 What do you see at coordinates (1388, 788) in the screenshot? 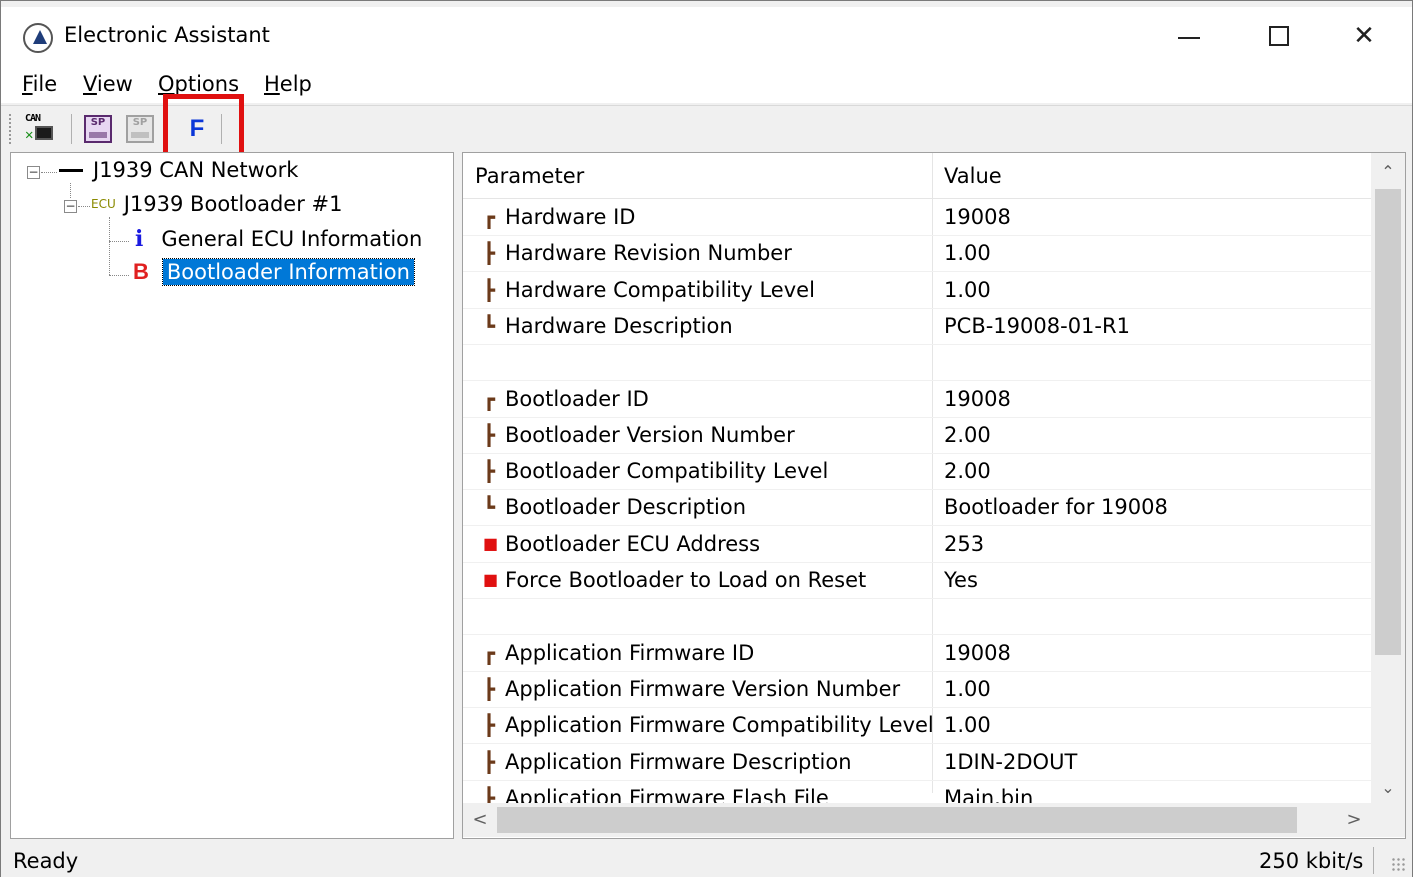
I see `scroll-down-arrow-icon: ⌄` at bounding box center [1388, 788].